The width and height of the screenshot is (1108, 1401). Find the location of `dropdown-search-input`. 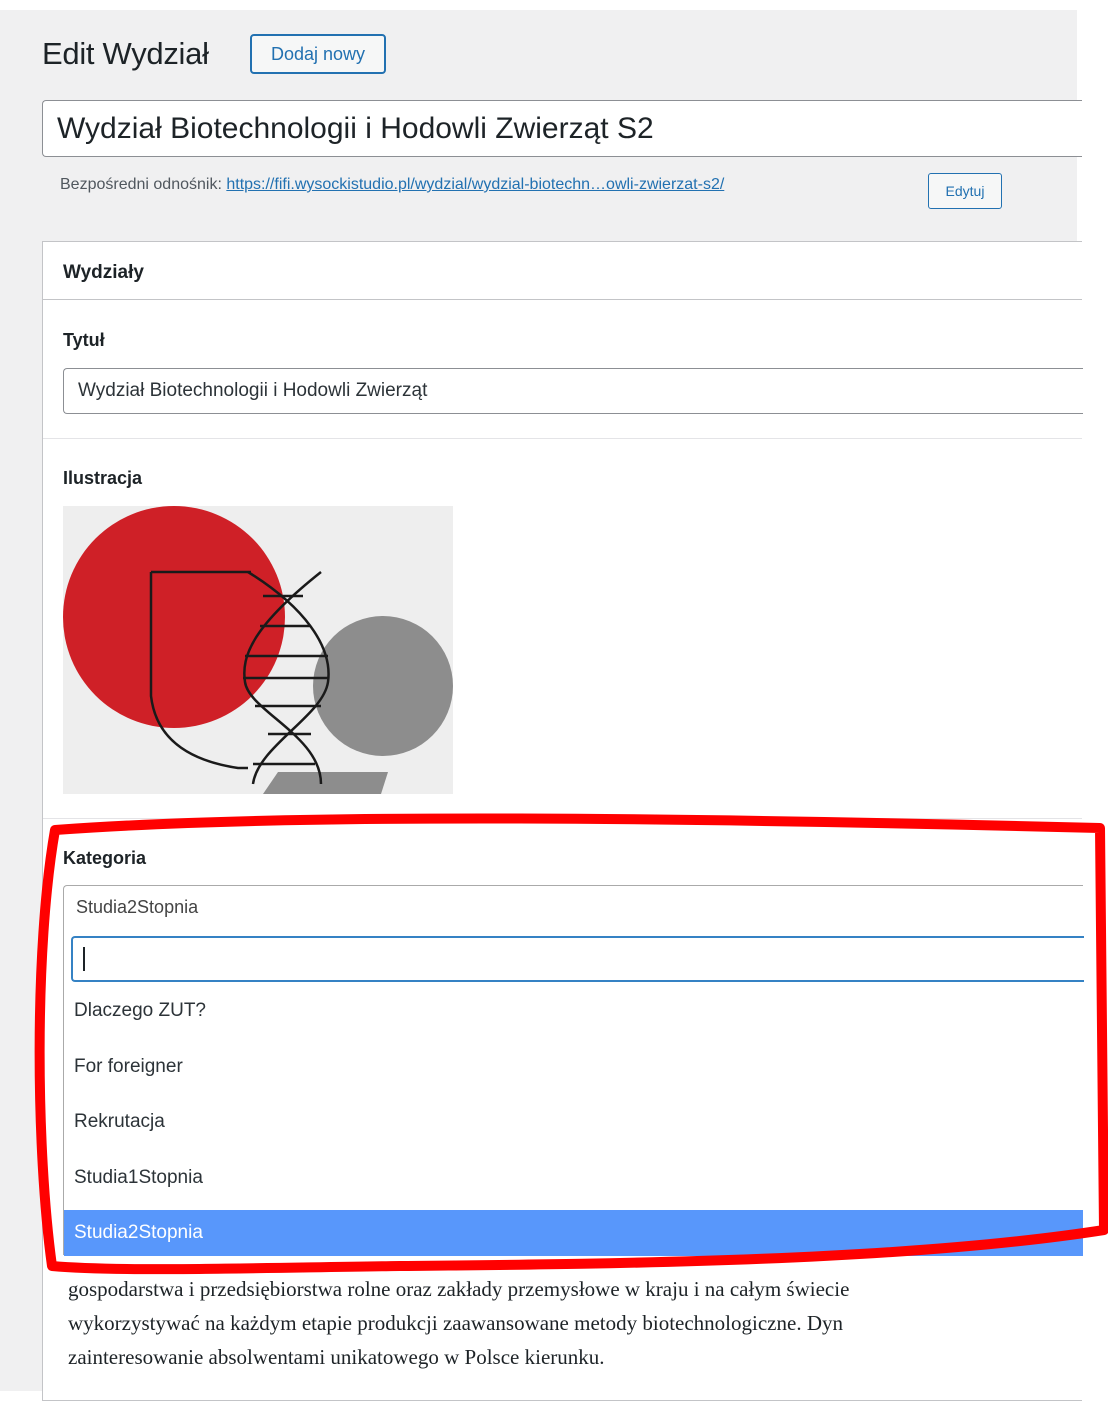

dropdown-search-input is located at coordinates (577, 959).